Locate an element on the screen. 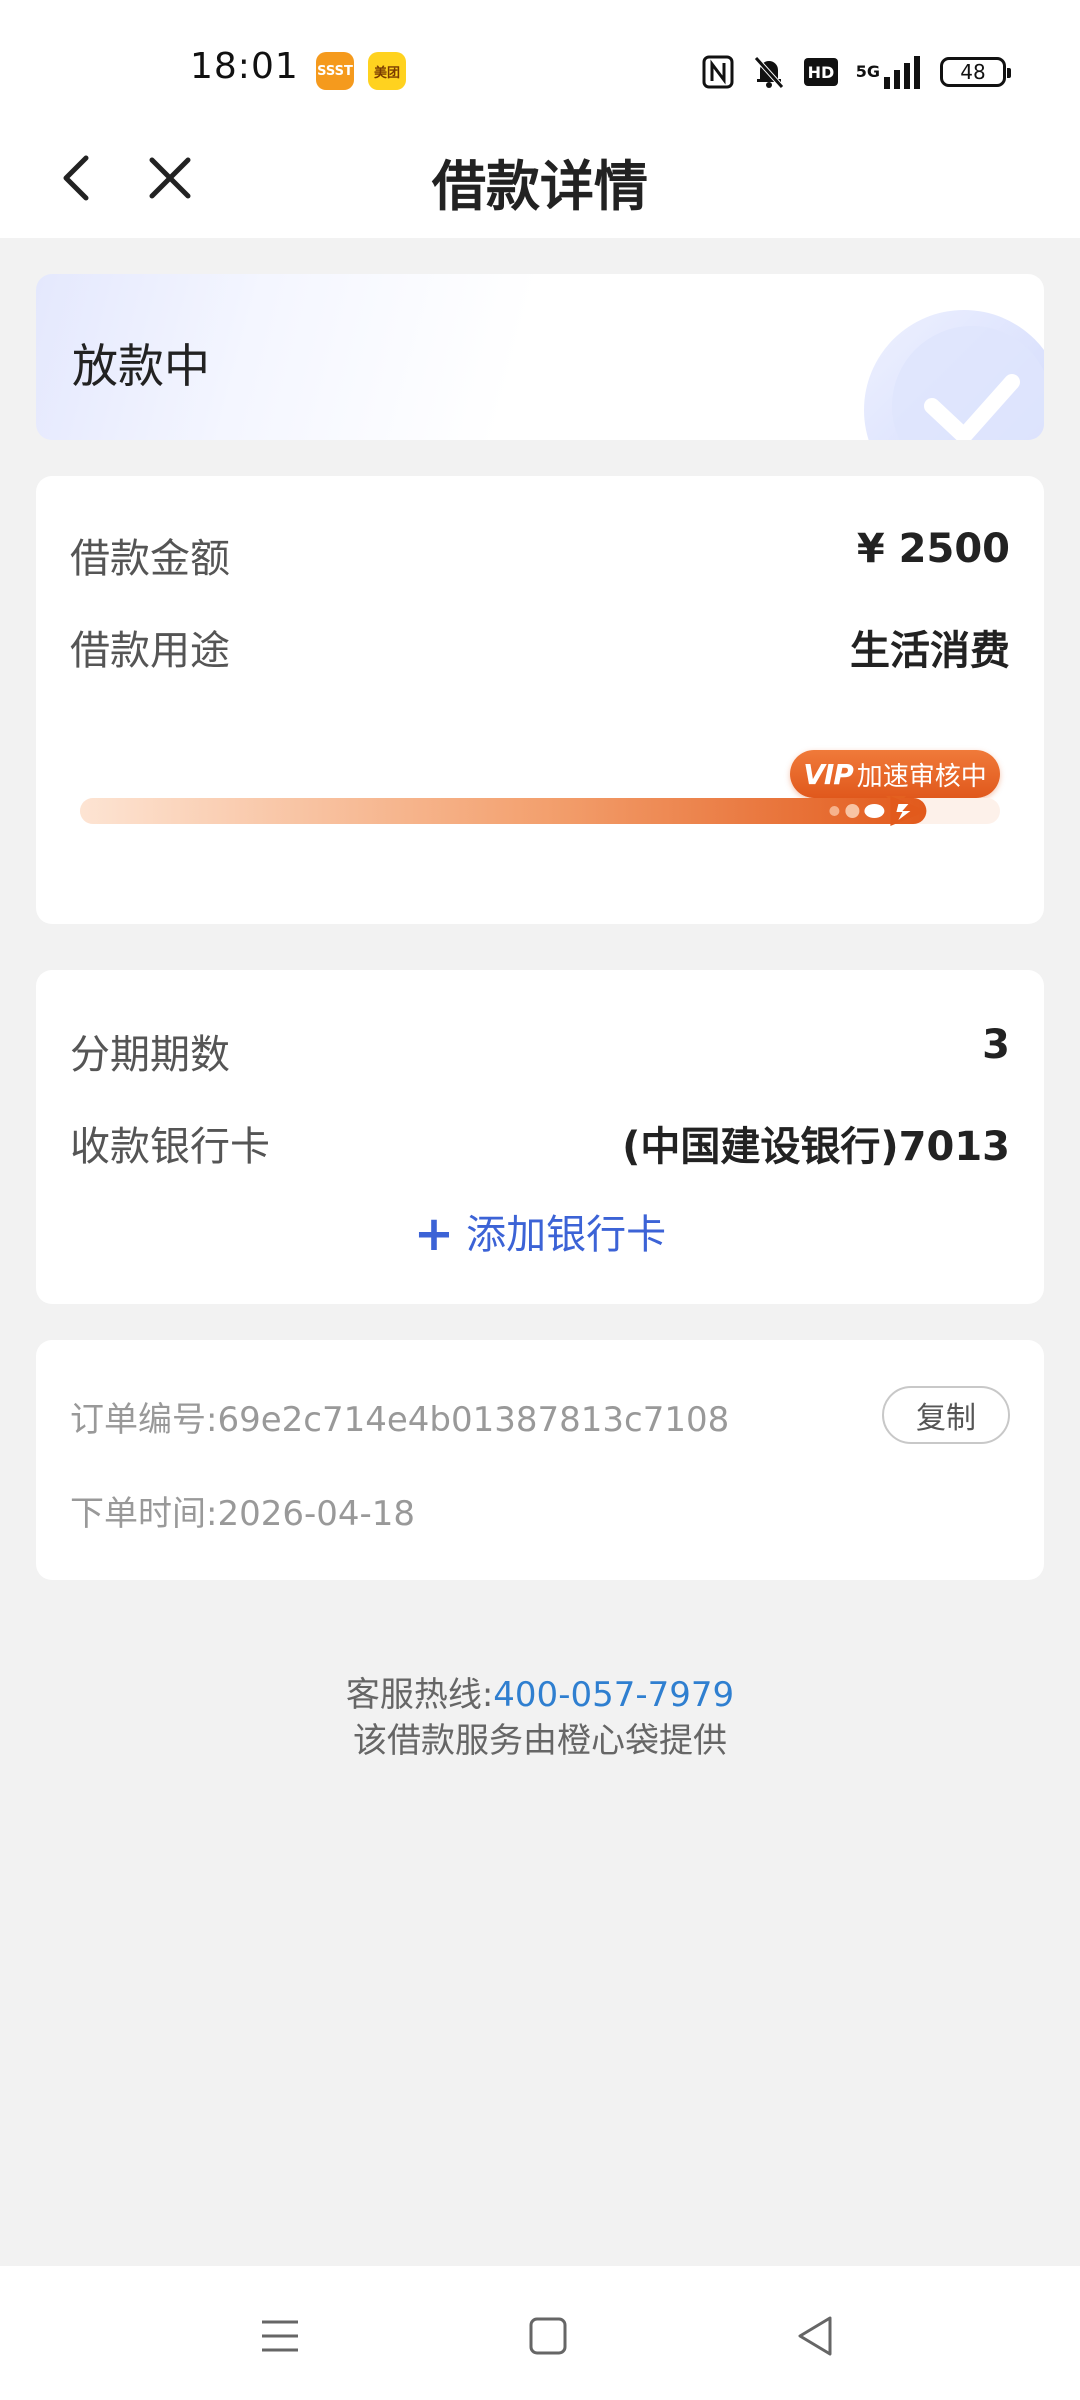  purpose-value: 生活消费 is located at coordinates (930, 651).